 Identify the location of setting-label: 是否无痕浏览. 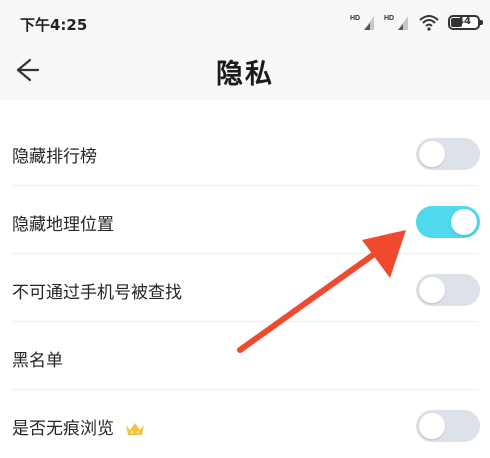
(63, 429).